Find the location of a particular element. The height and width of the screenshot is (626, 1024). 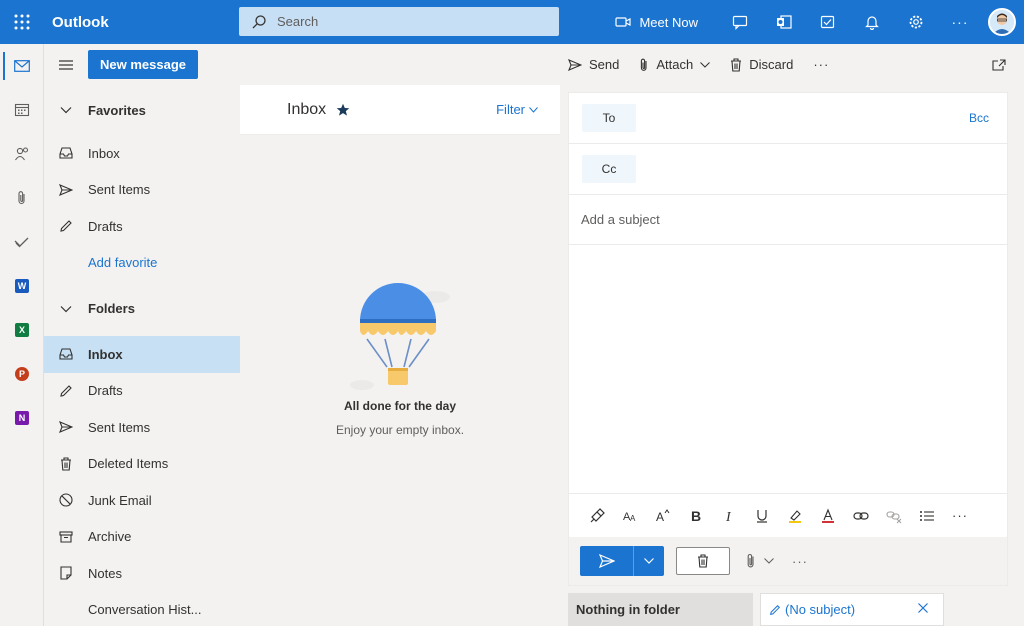

notifications-button is located at coordinates (872, 22).